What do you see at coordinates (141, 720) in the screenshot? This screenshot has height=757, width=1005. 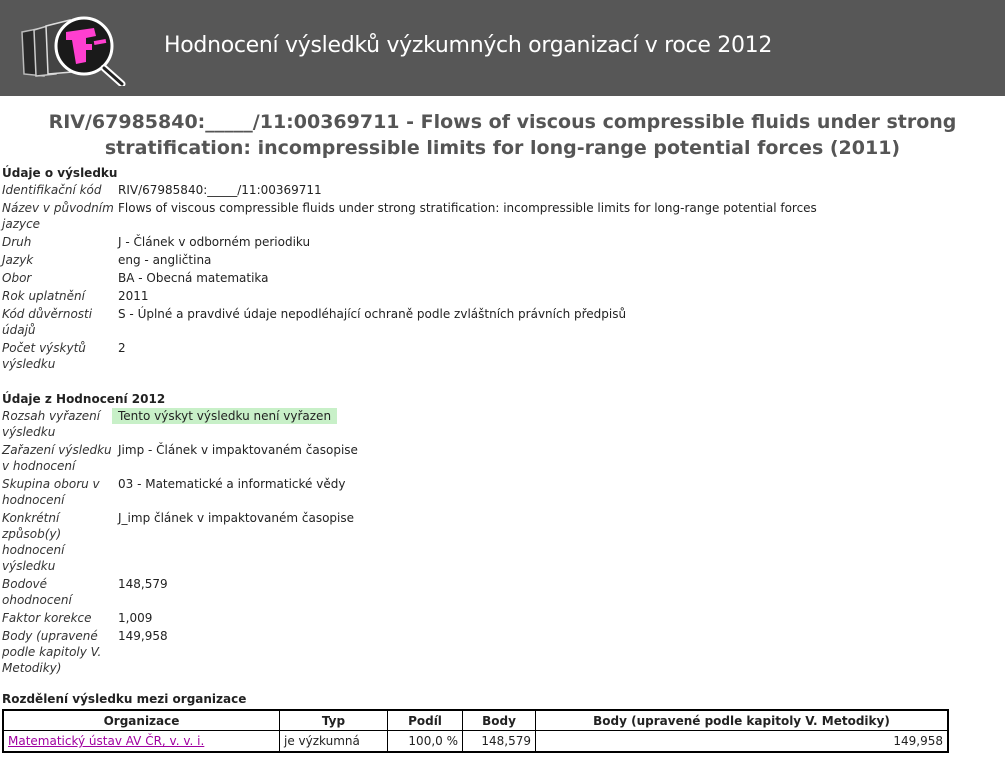 I see `column-header: Organizace` at bounding box center [141, 720].